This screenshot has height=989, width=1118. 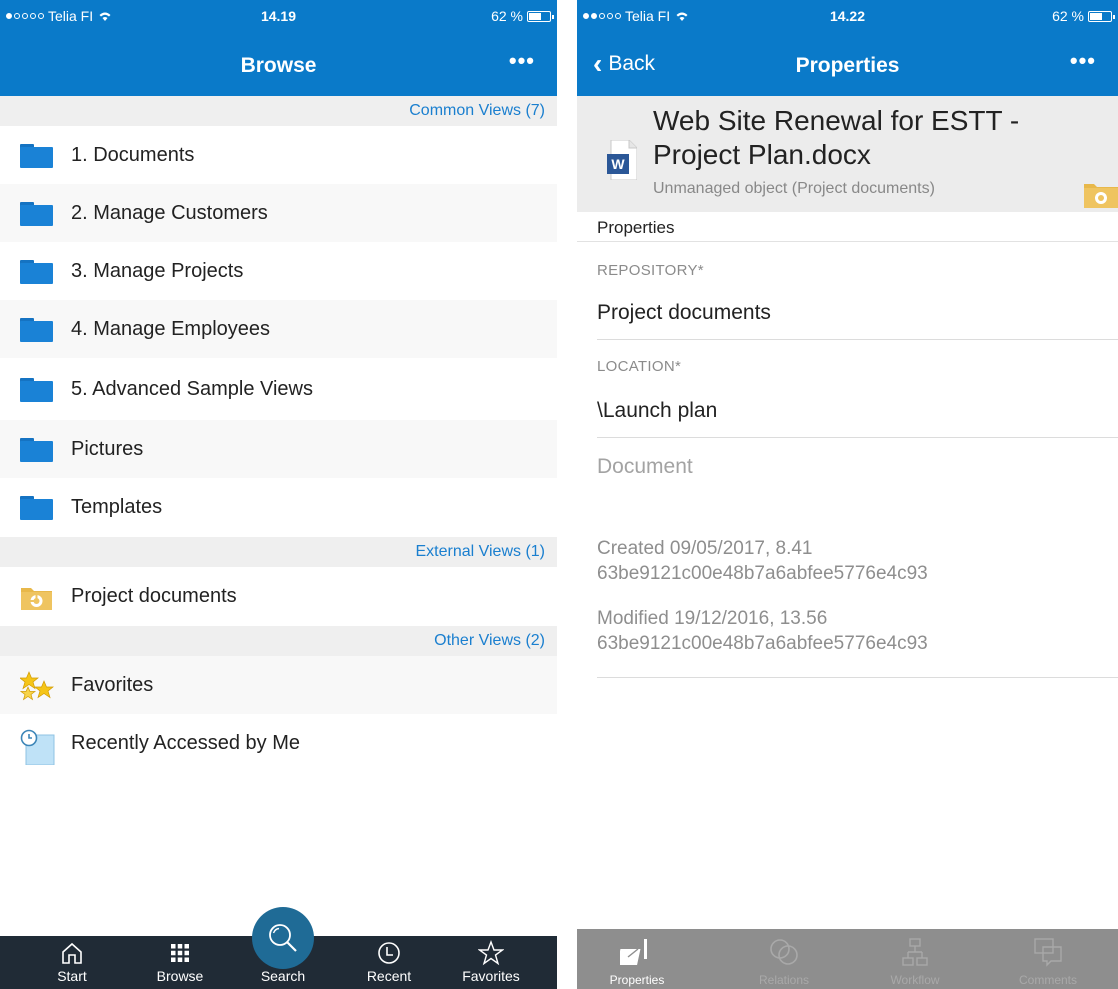 I want to click on tab-label: Properties, so click(x=637, y=980).